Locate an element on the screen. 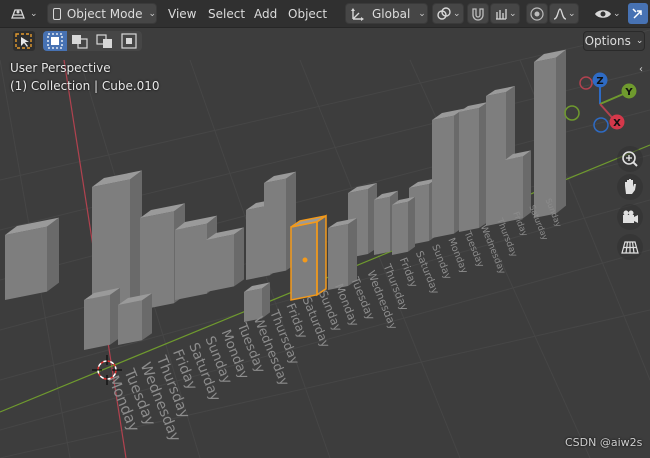 This screenshot has height=458, width=650. header-overflow-icon: ‹ is located at coordinates (641, 69).